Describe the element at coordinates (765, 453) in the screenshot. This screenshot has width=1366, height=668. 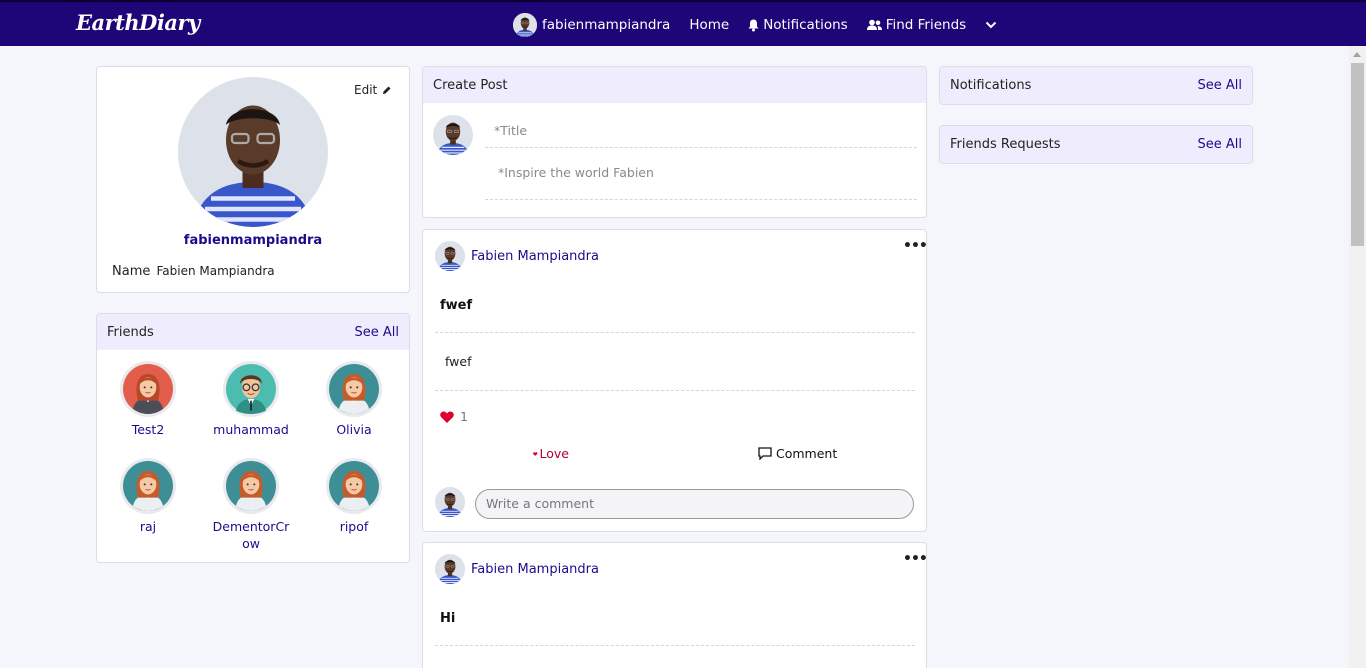
I see `comment-icon` at that location.